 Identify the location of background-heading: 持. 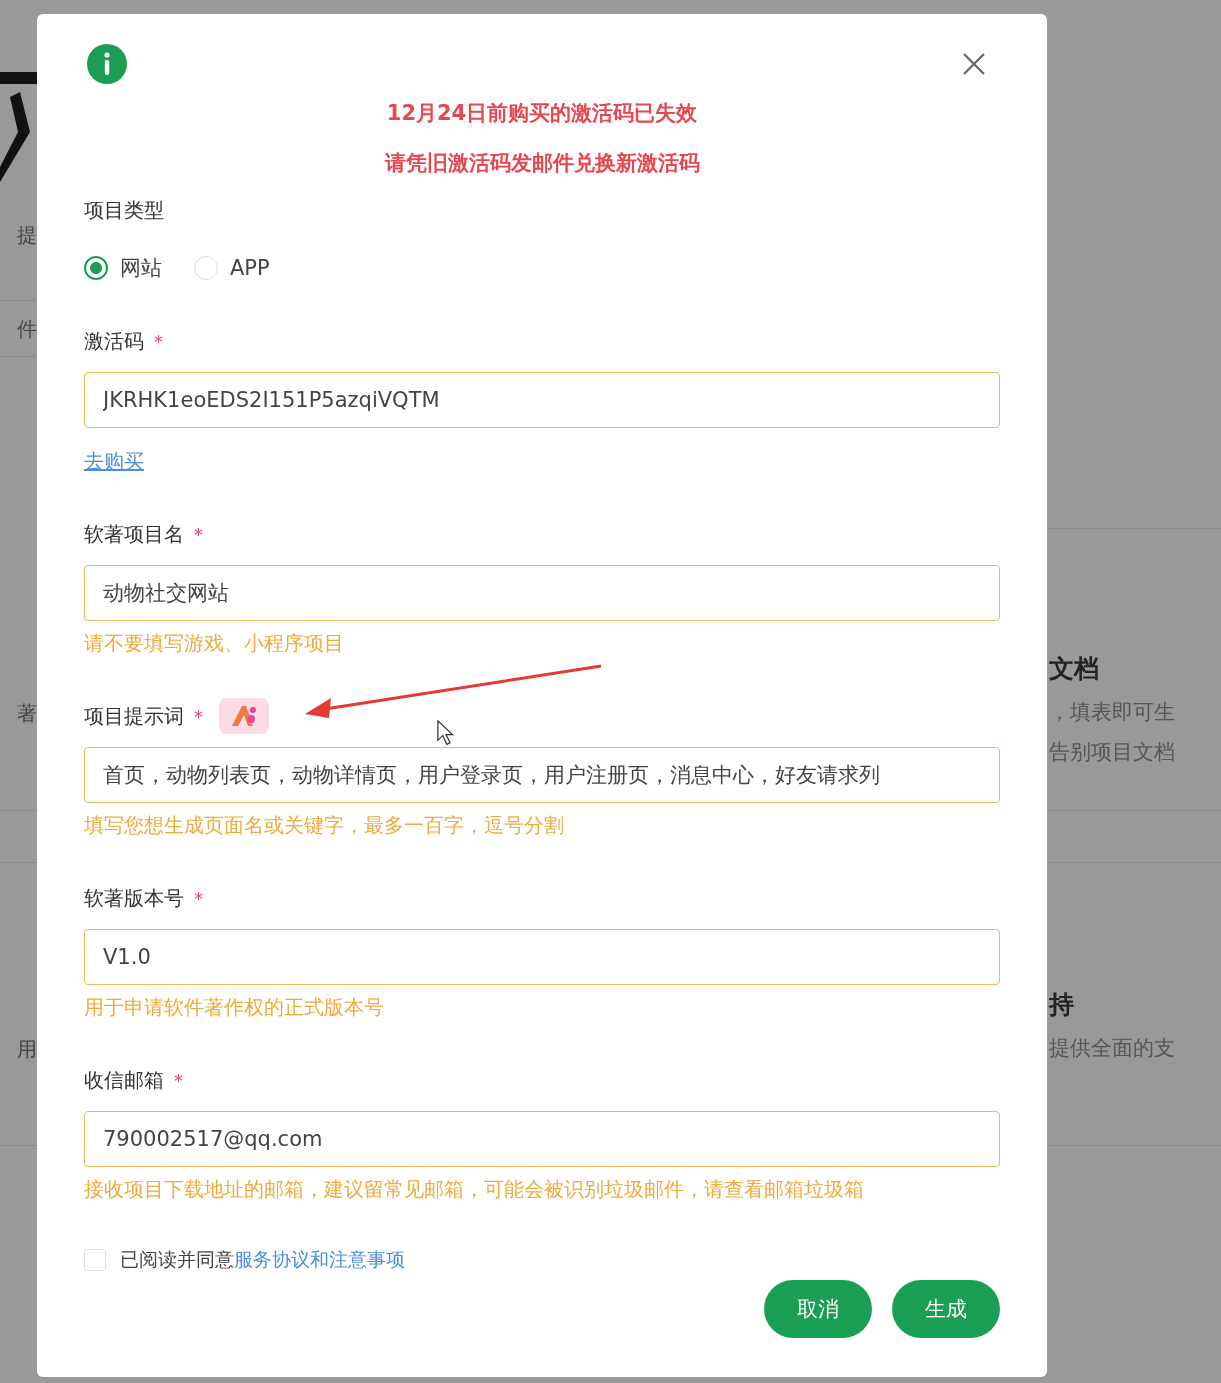
(1061, 1005).